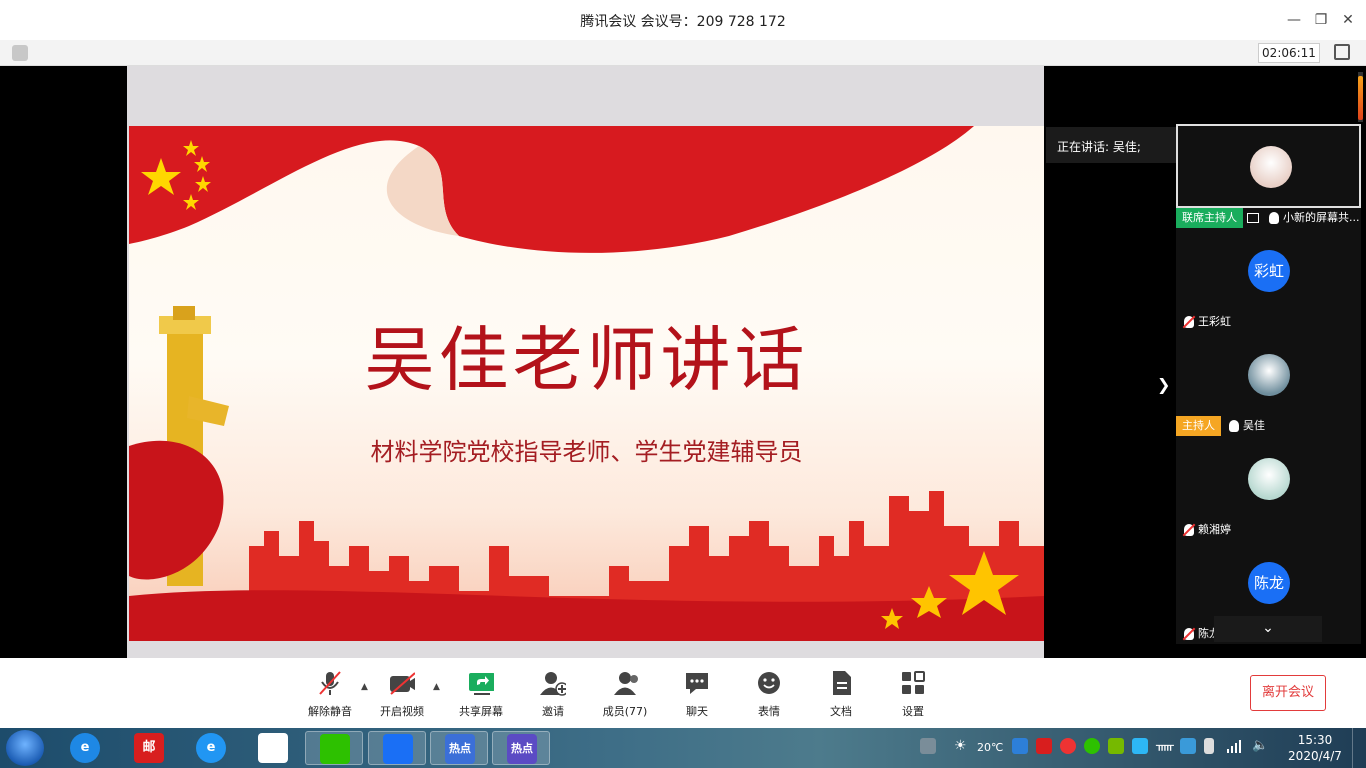 This screenshot has height=768, width=1366. What do you see at coordinates (990, 747) in the screenshot?
I see `weather-temperature: 20℃` at bounding box center [990, 747].